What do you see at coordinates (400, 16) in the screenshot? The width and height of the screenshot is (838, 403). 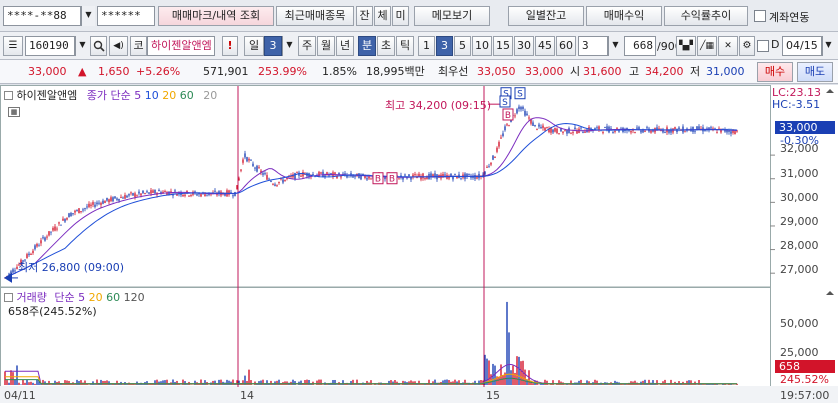 I see `unfilled-button: 미` at bounding box center [400, 16].